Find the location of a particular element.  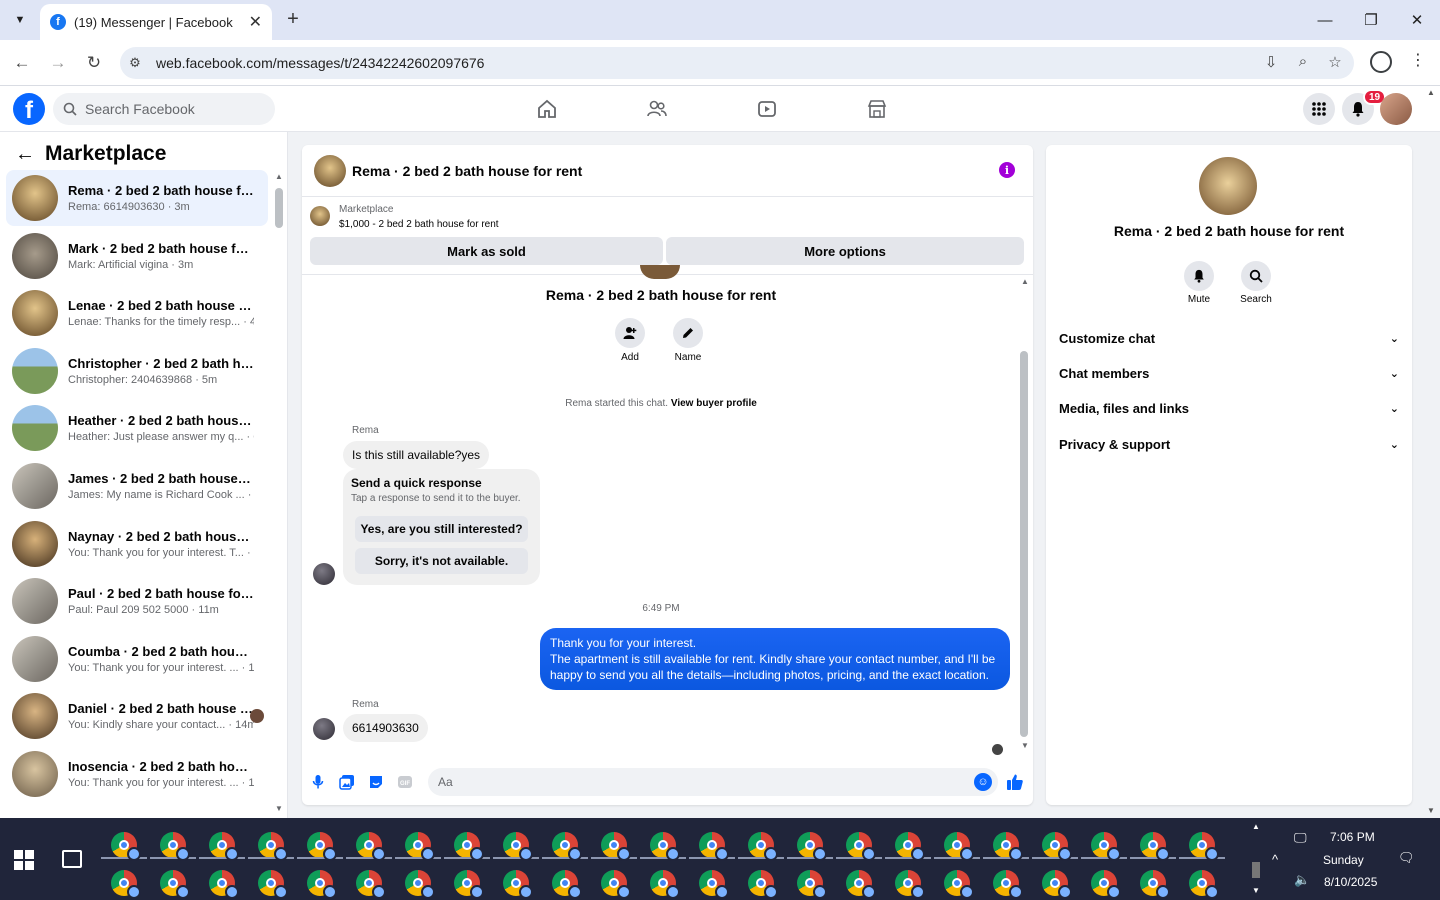

taskbar-scroll-thumb is located at coordinates (1256, 870).